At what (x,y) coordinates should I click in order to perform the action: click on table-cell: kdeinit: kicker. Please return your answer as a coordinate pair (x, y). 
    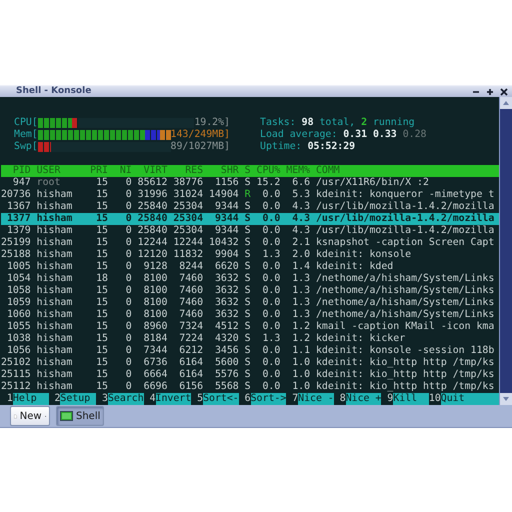
    Looking at the image, I should click on (361, 339).